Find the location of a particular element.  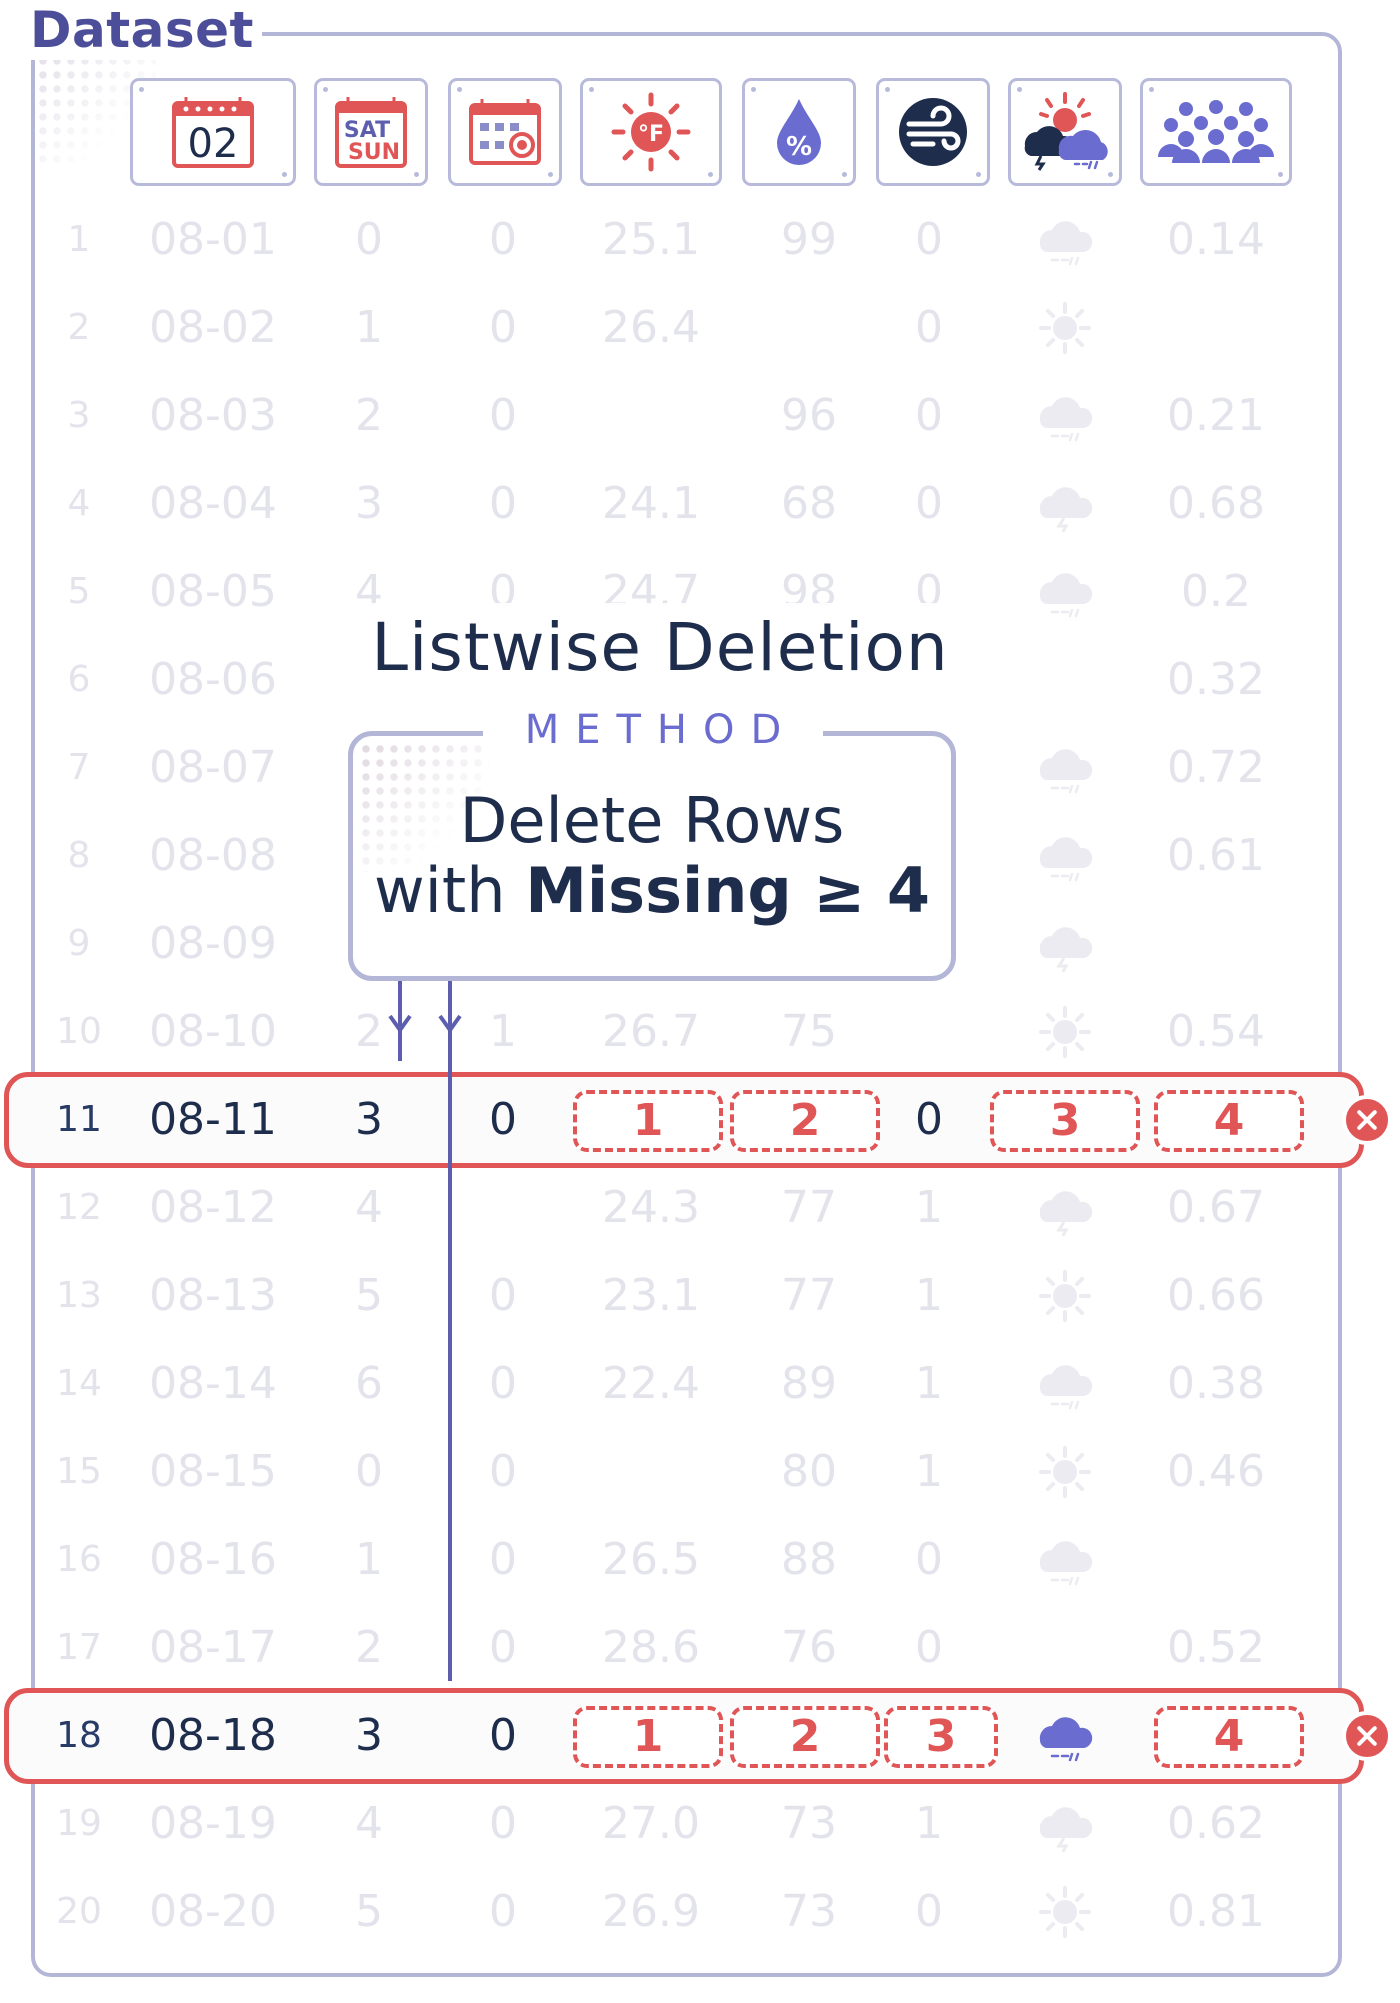

weekend-text-bottom: SUN is located at coordinates (374, 152).